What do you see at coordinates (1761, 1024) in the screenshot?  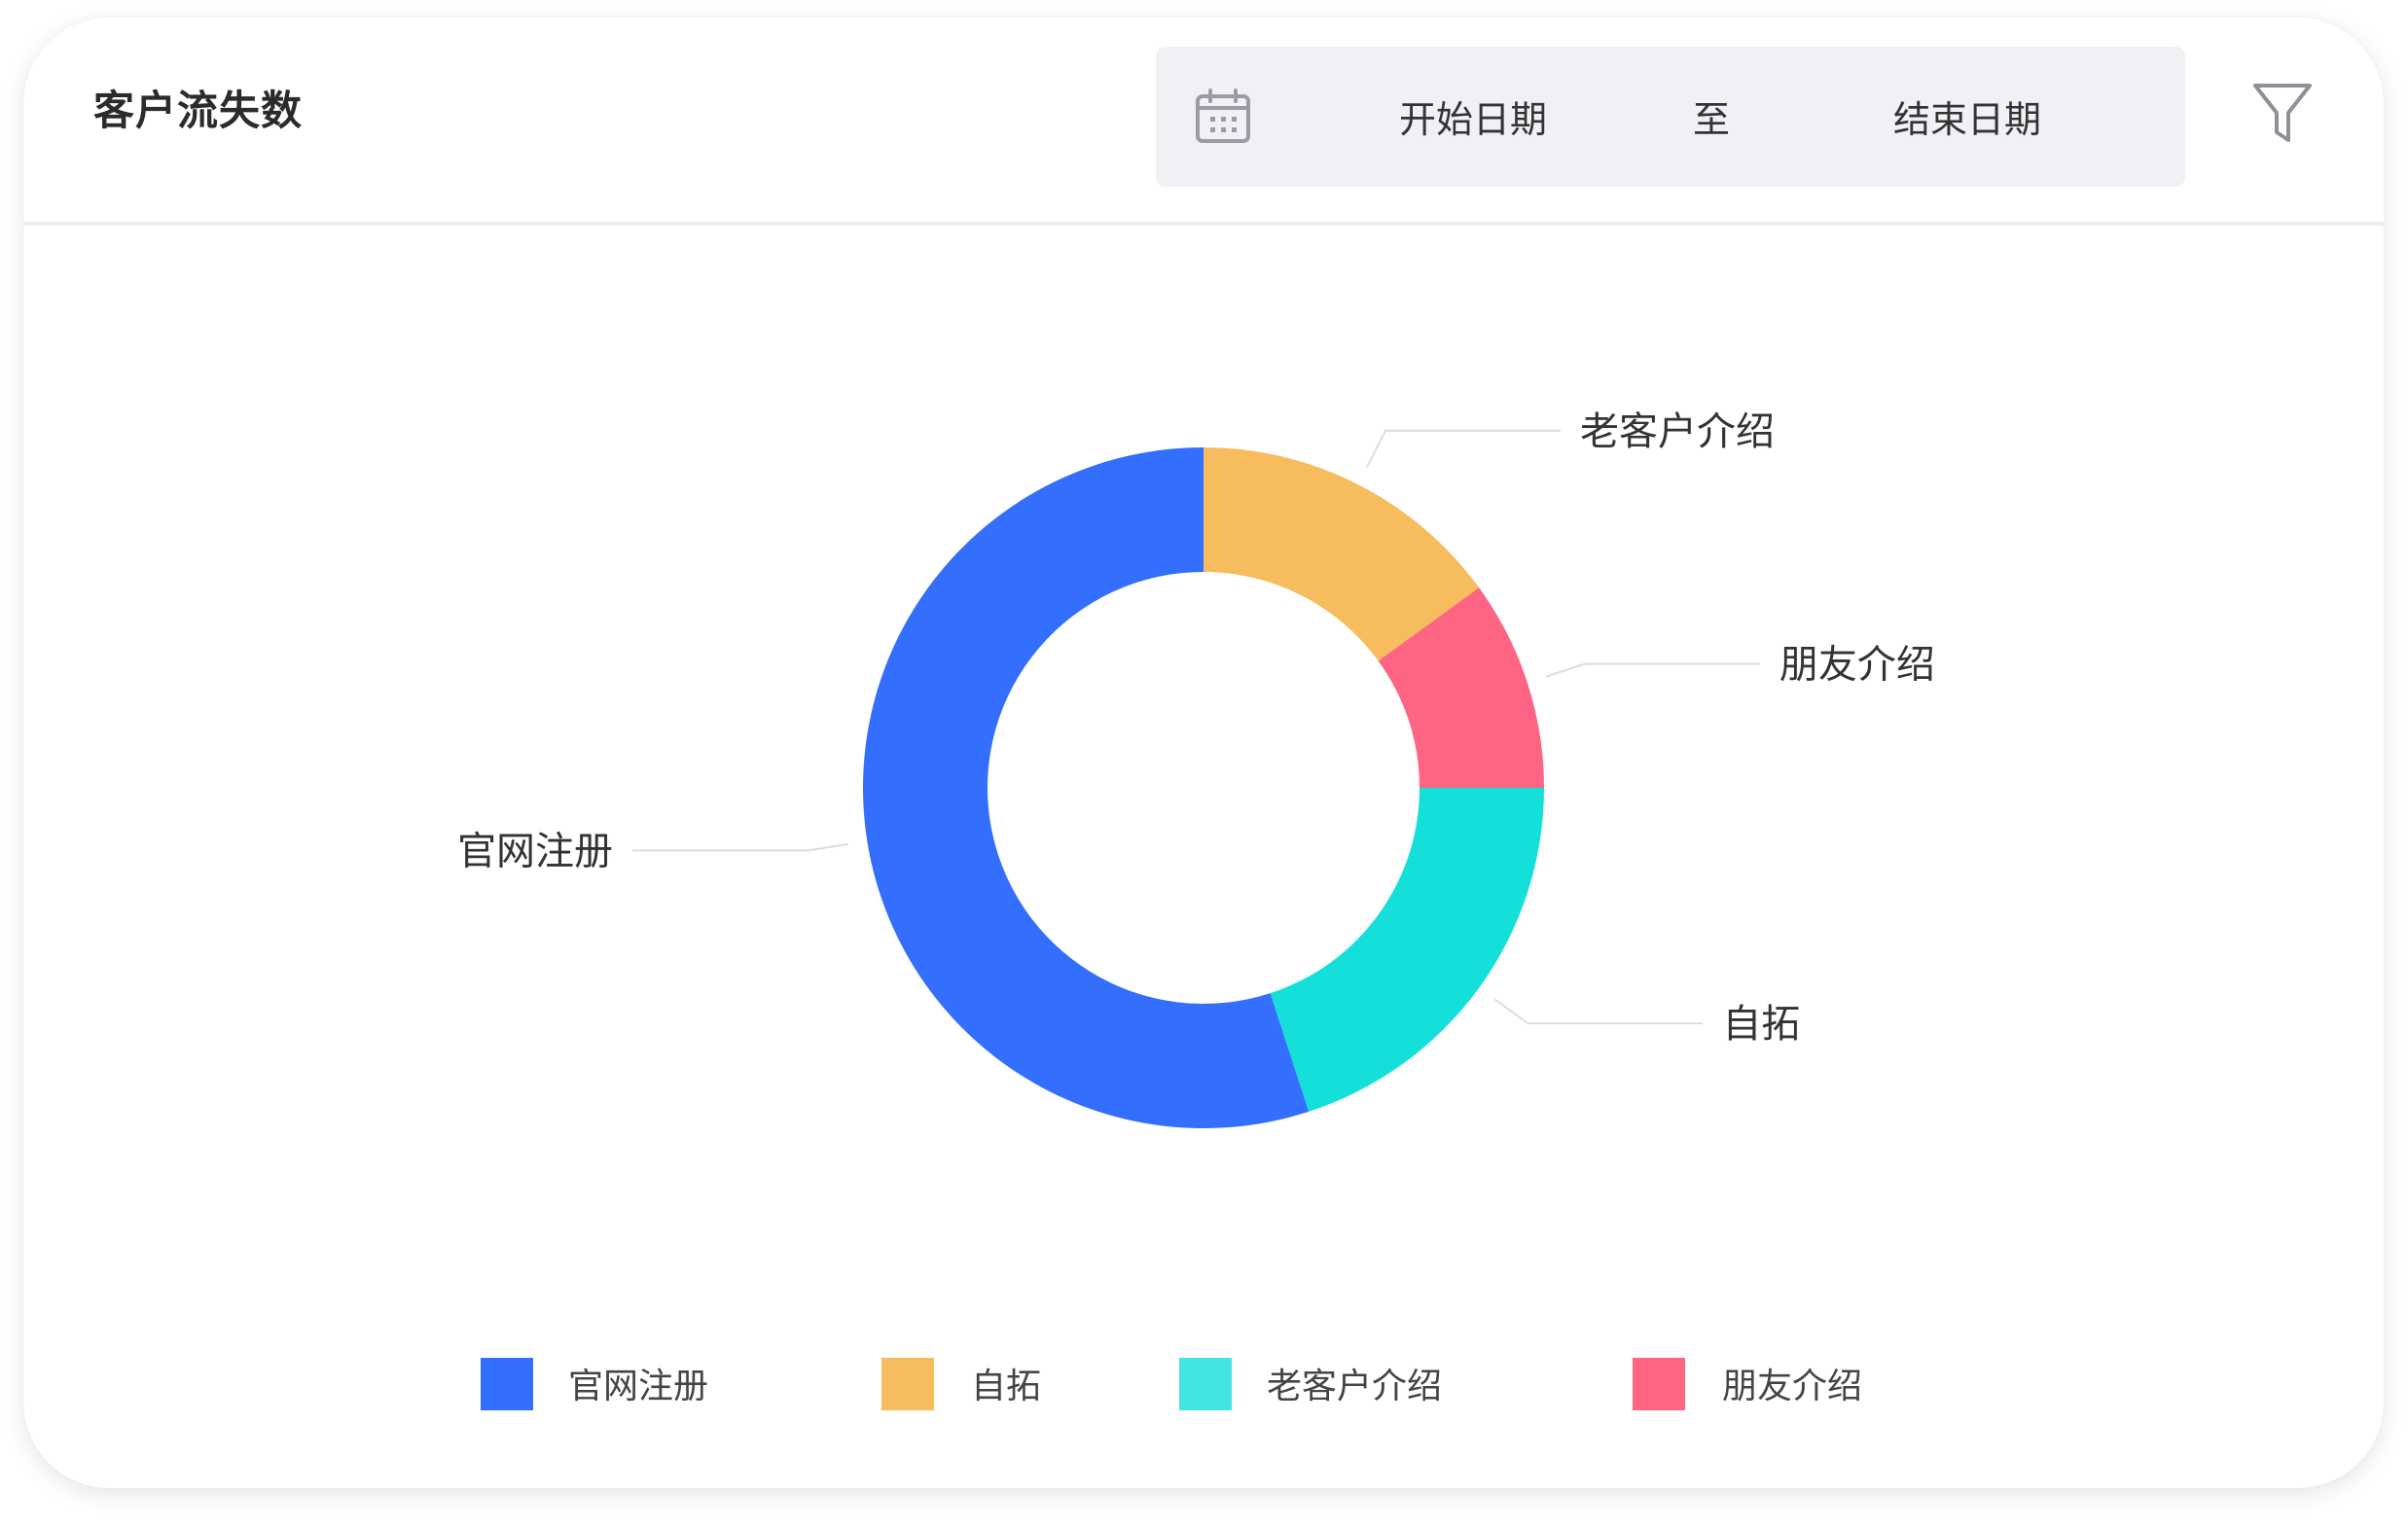 I see `slice-label-self-developed: 自拓` at bounding box center [1761, 1024].